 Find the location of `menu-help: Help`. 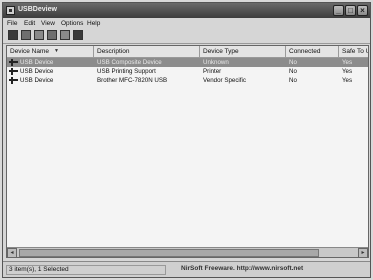

menu-help: Help is located at coordinates (93, 23).